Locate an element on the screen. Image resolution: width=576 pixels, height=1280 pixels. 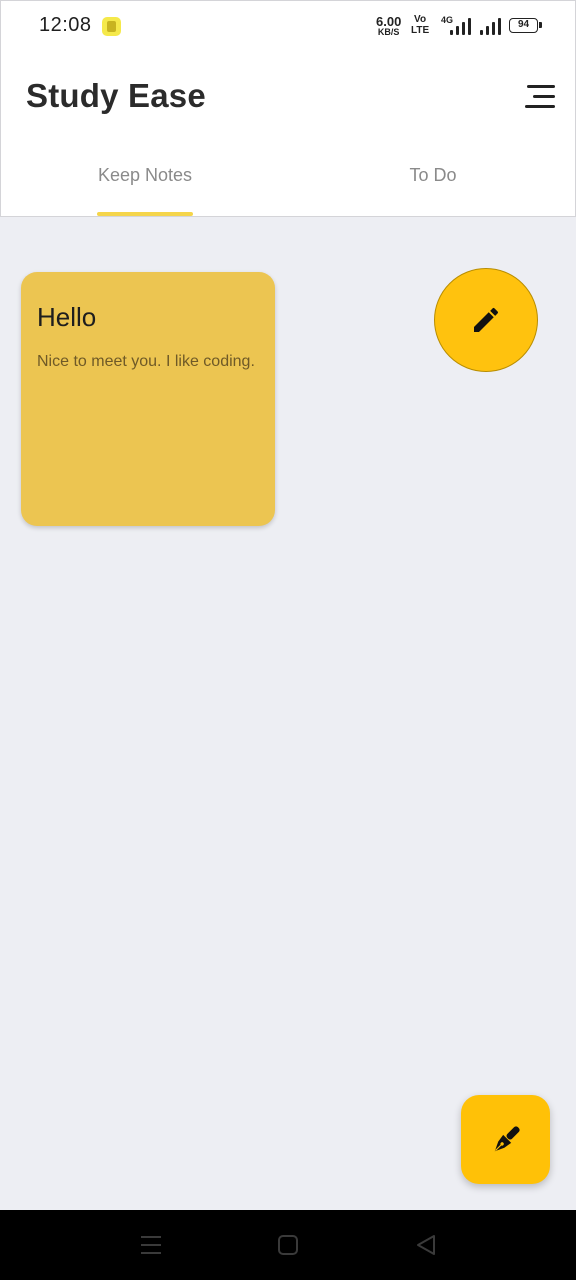
tab-indicator is located at coordinates (145, 214).